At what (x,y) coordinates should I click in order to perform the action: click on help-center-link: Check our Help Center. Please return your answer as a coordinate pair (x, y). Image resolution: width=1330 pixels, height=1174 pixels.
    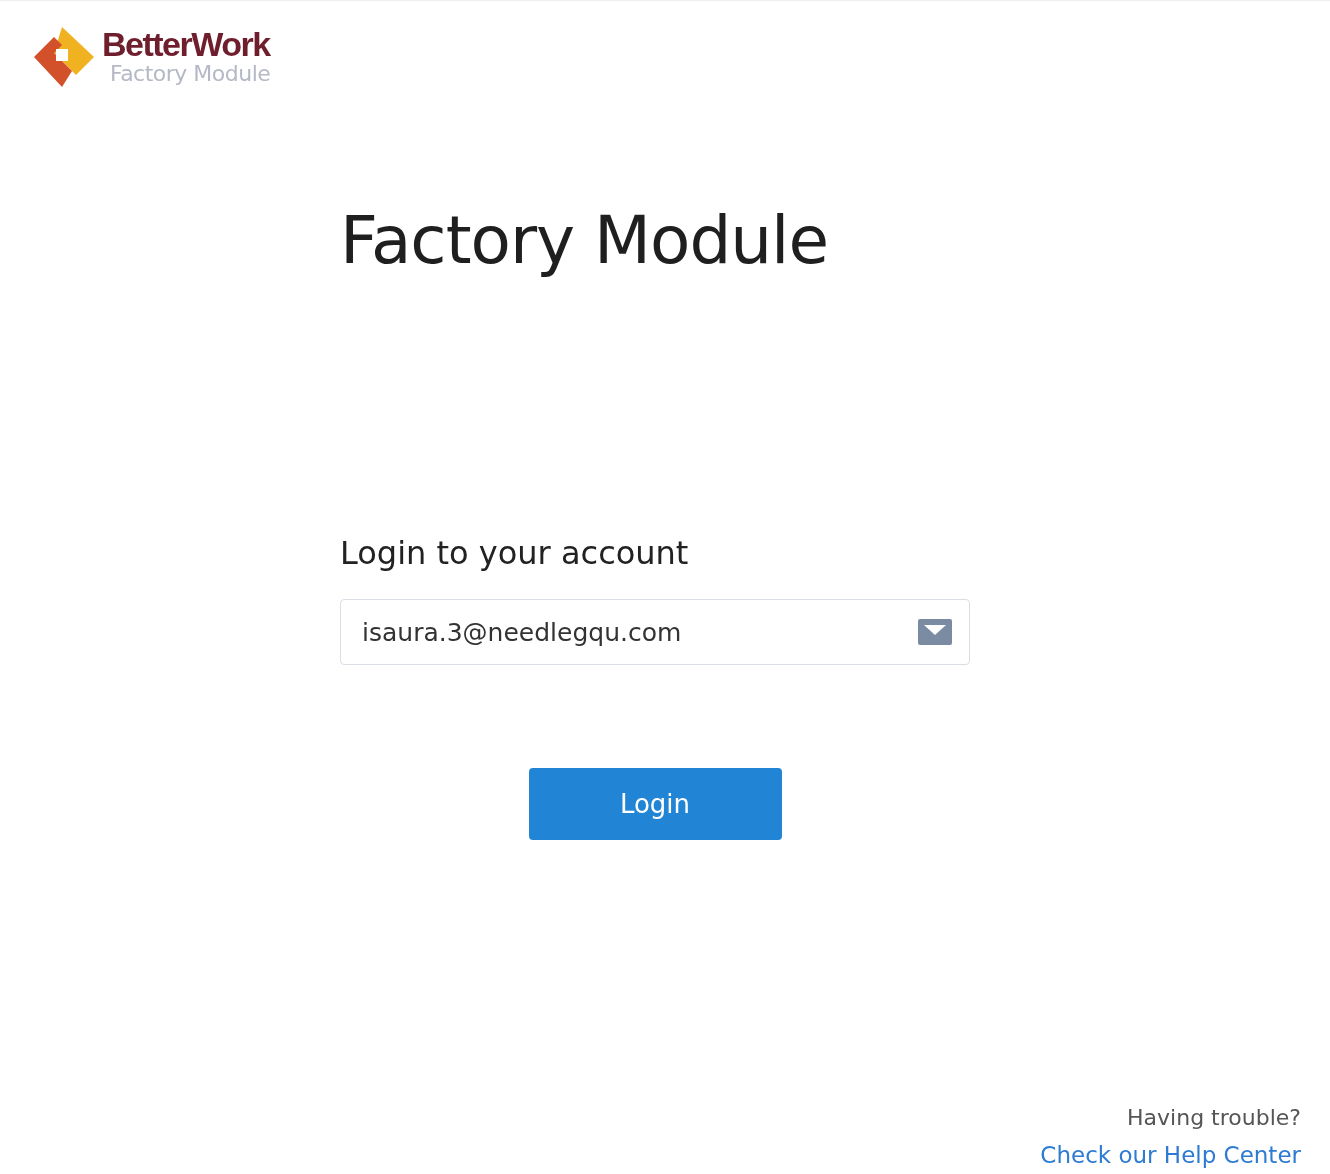
    Looking at the image, I should click on (1170, 1155).